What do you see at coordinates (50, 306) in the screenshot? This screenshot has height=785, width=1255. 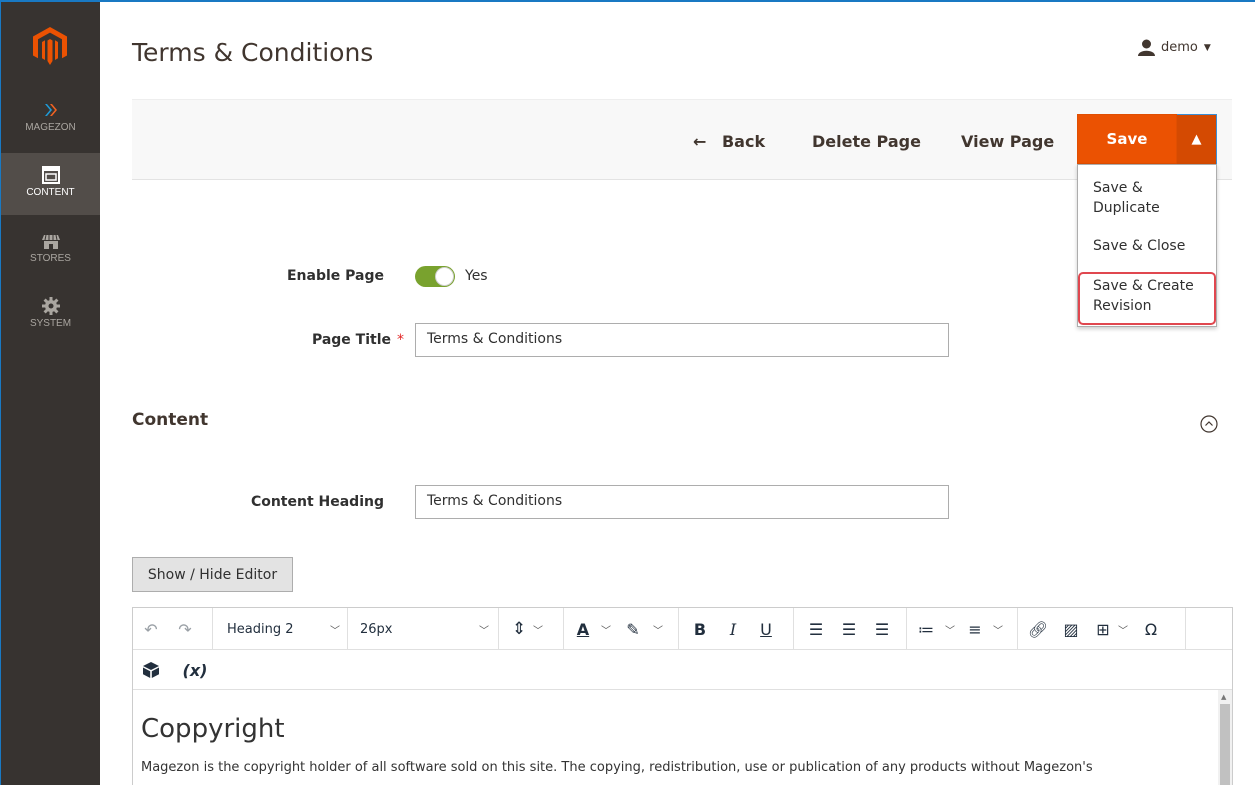 I see `gear-icon` at bounding box center [50, 306].